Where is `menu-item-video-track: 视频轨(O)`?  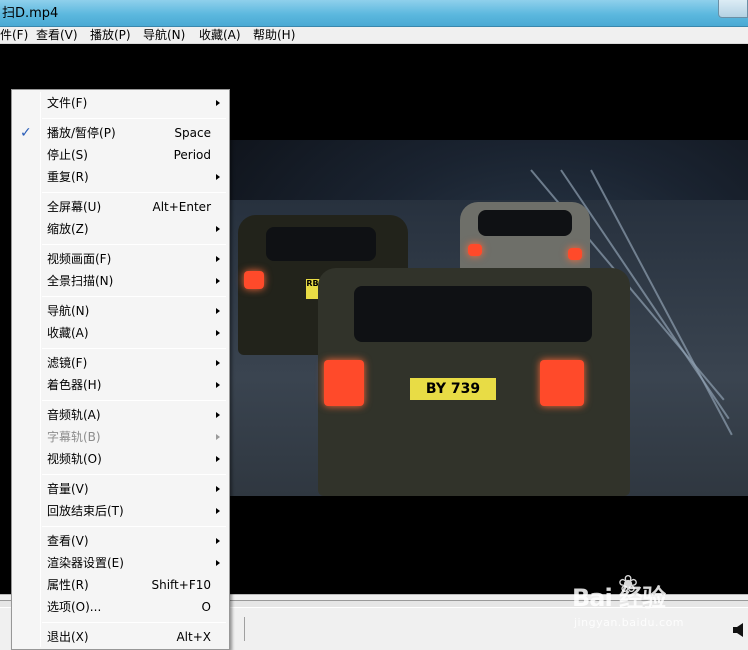
menu-item-video-track: 视频轨(O) is located at coordinates (120, 459).